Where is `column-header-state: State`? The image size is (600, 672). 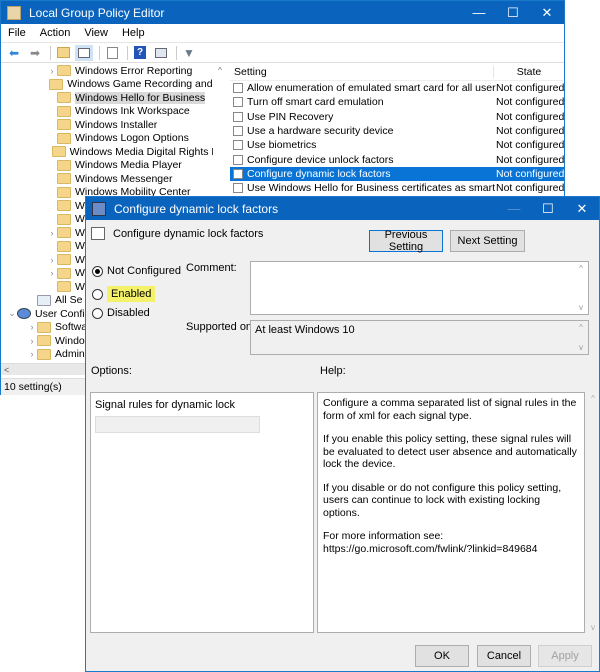 column-header-state: State is located at coordinates (529, 72).